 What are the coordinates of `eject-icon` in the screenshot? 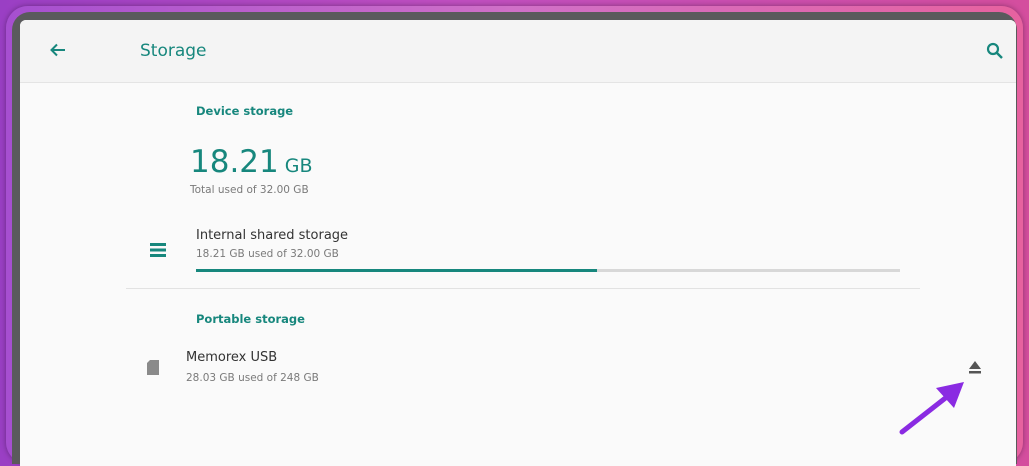 It's located at (975, 367).